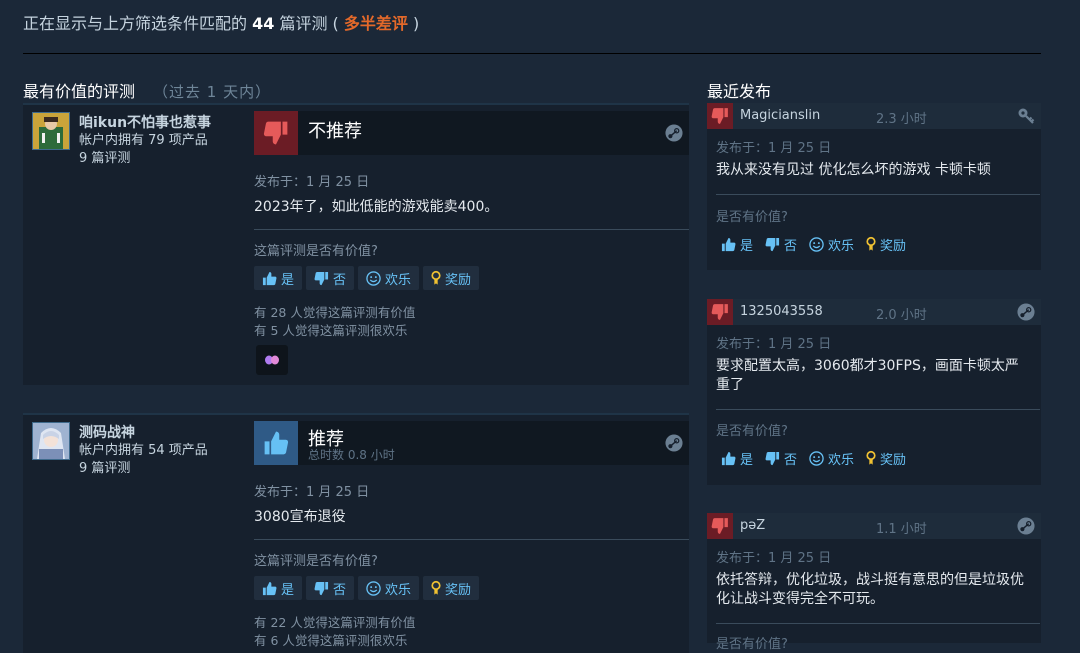 The width and height of the screenshot is (1080, 653). Describe the element at coordinates (263, 23) in the screenshot. I see `review-count: 44` at that location.